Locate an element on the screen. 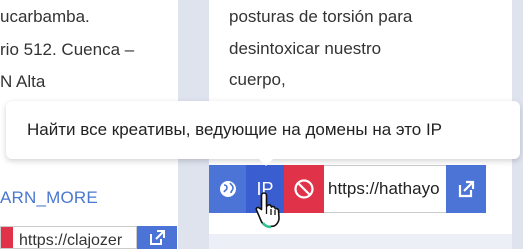 The height and width of the screenshot is (249, 523). url-field: https://hathayo is located at coordinates (385, 189).